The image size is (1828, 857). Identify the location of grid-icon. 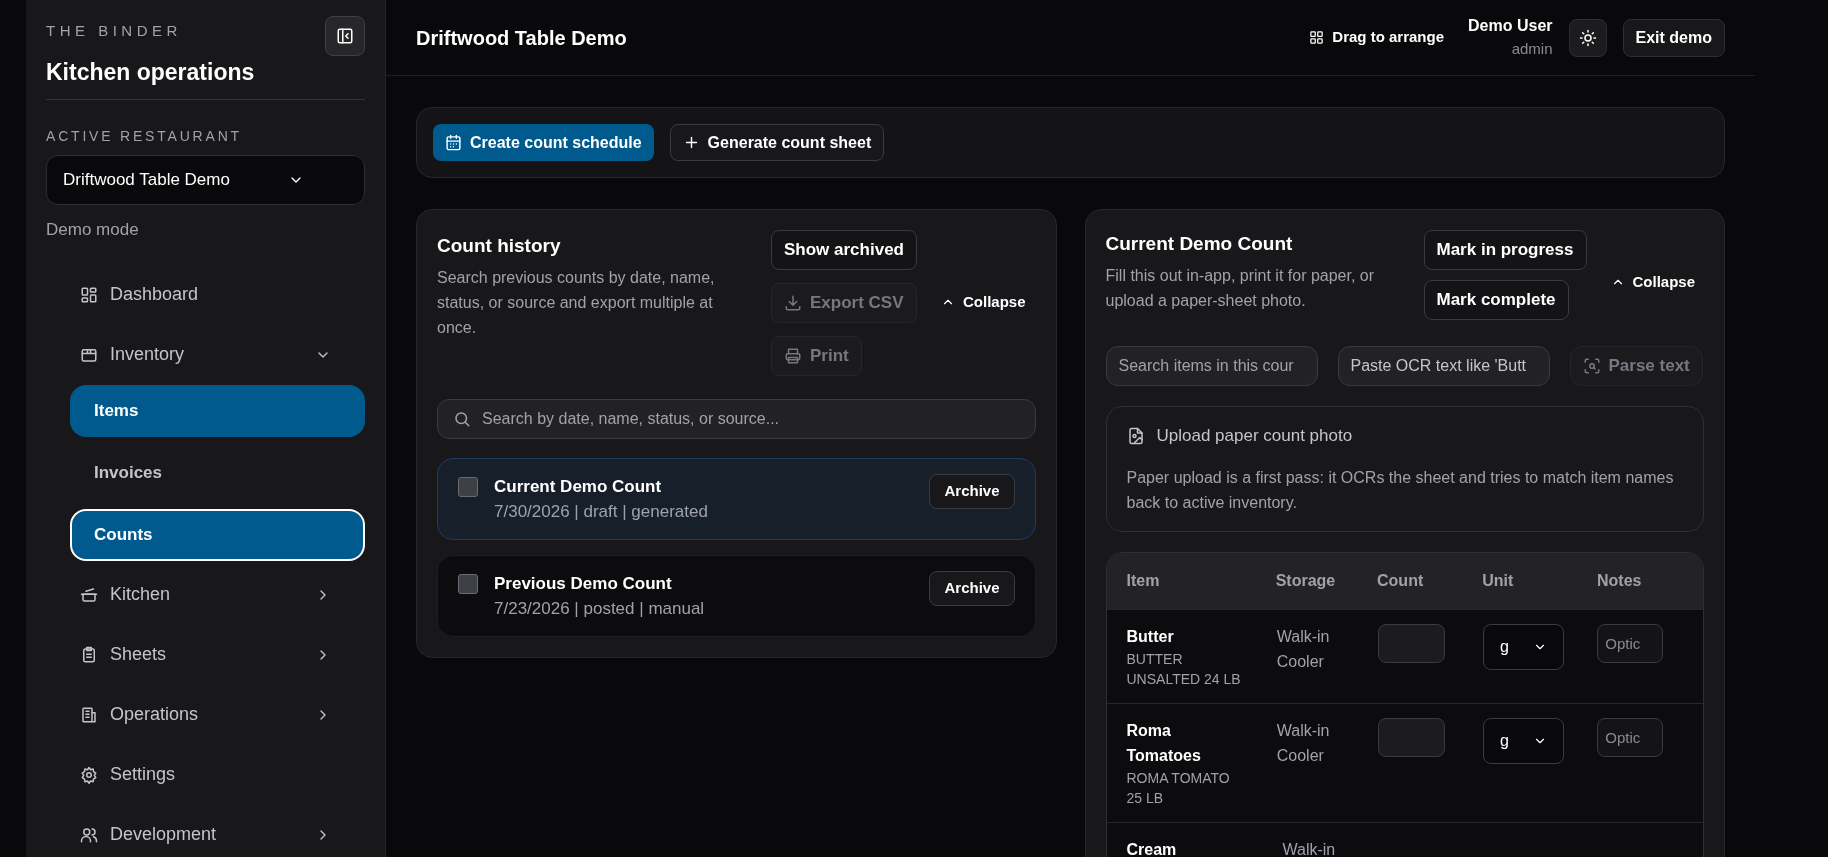
(1317, 37).